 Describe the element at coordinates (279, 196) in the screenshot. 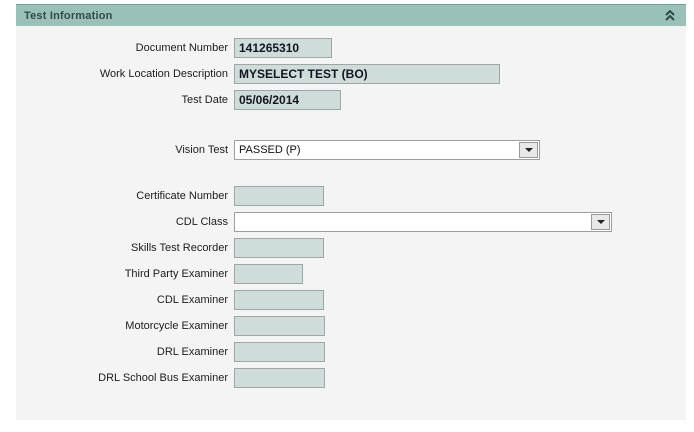

I see `certificate-number-field` at that location.